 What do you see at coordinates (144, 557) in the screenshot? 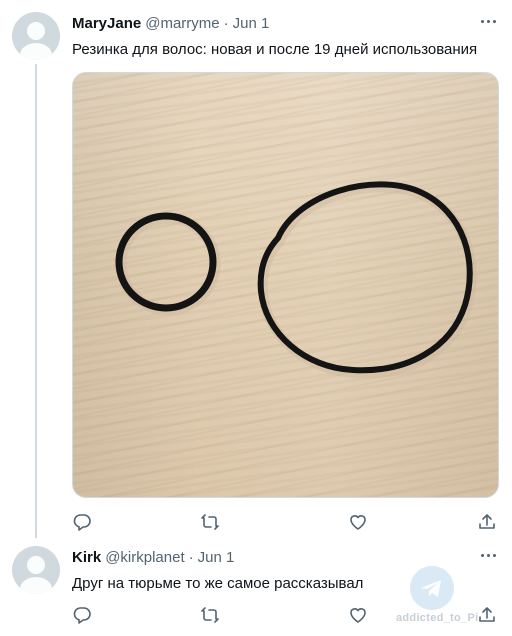
I see `author-handle: @kirkplanet` at bounding box center [144, 557].